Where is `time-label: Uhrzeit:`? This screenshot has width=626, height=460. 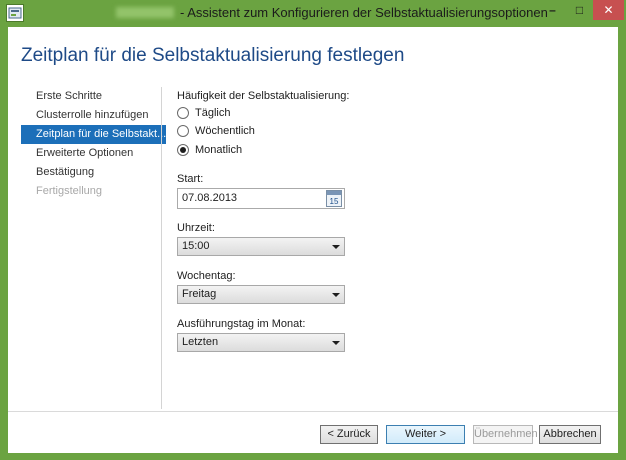
time-label: Uhrzeit: is located at coordinates (196, 228).